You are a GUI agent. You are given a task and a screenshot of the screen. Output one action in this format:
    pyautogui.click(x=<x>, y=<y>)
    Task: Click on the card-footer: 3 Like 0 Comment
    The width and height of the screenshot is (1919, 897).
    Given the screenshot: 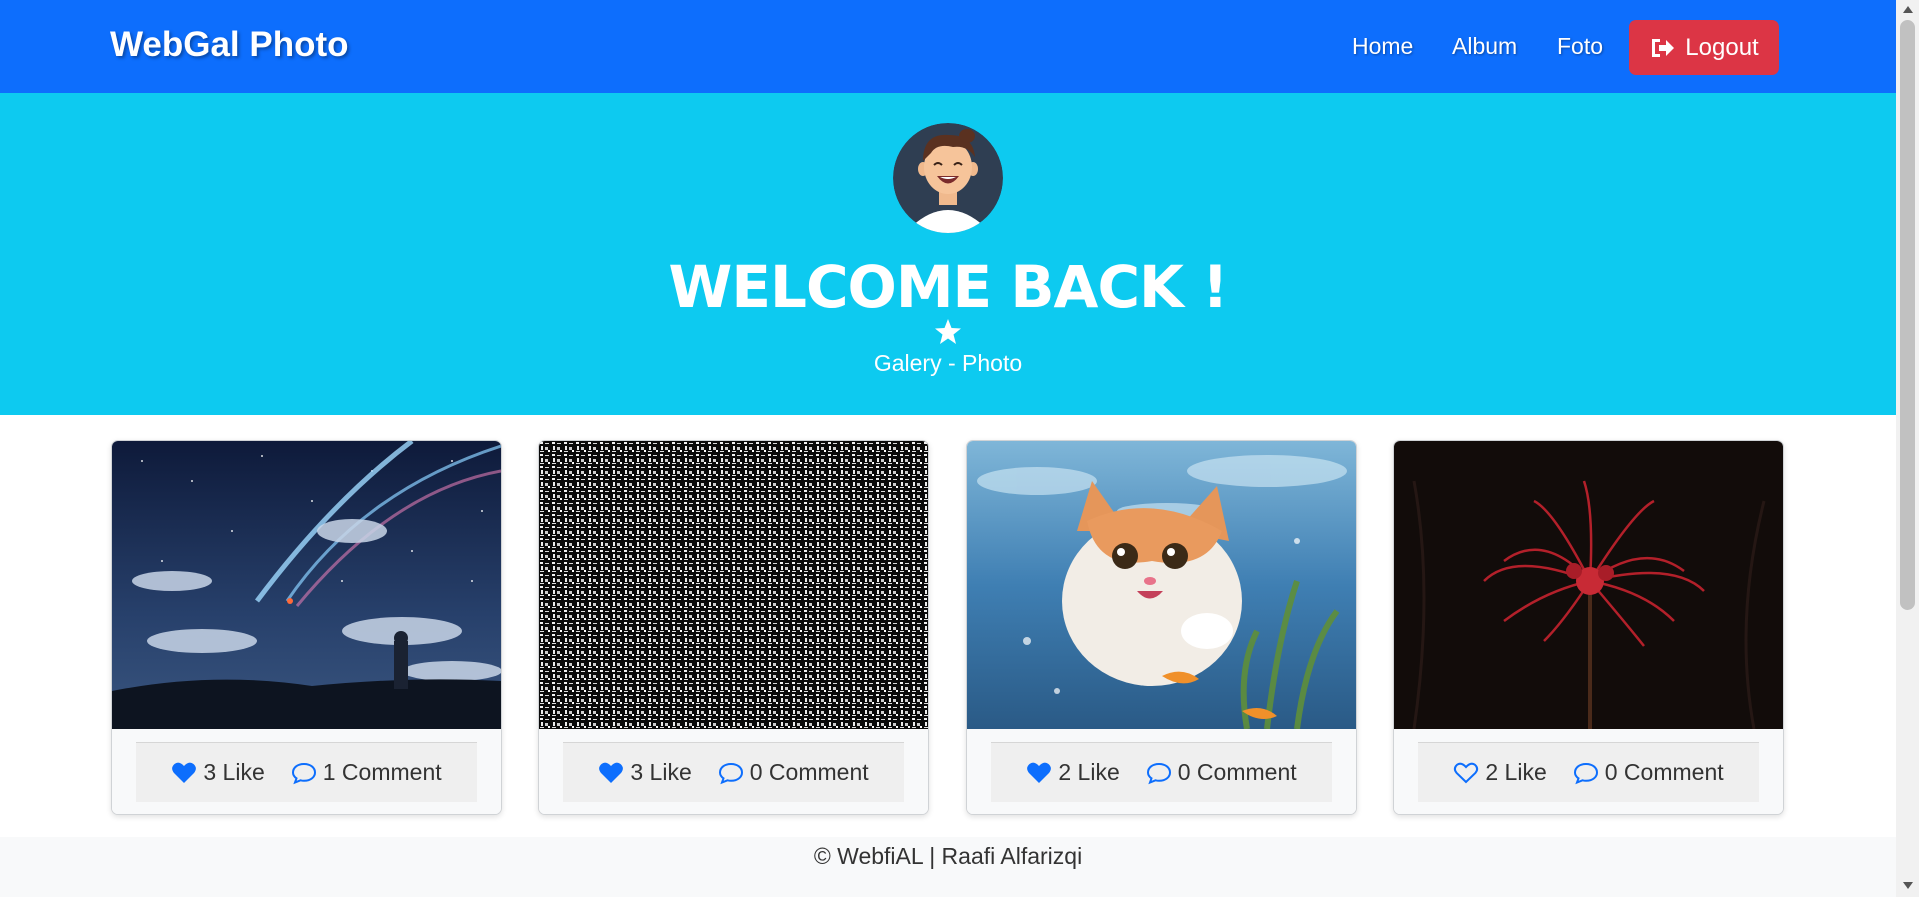 What is the action you would take?
    pyautogui.click(x=733, y=771)
    